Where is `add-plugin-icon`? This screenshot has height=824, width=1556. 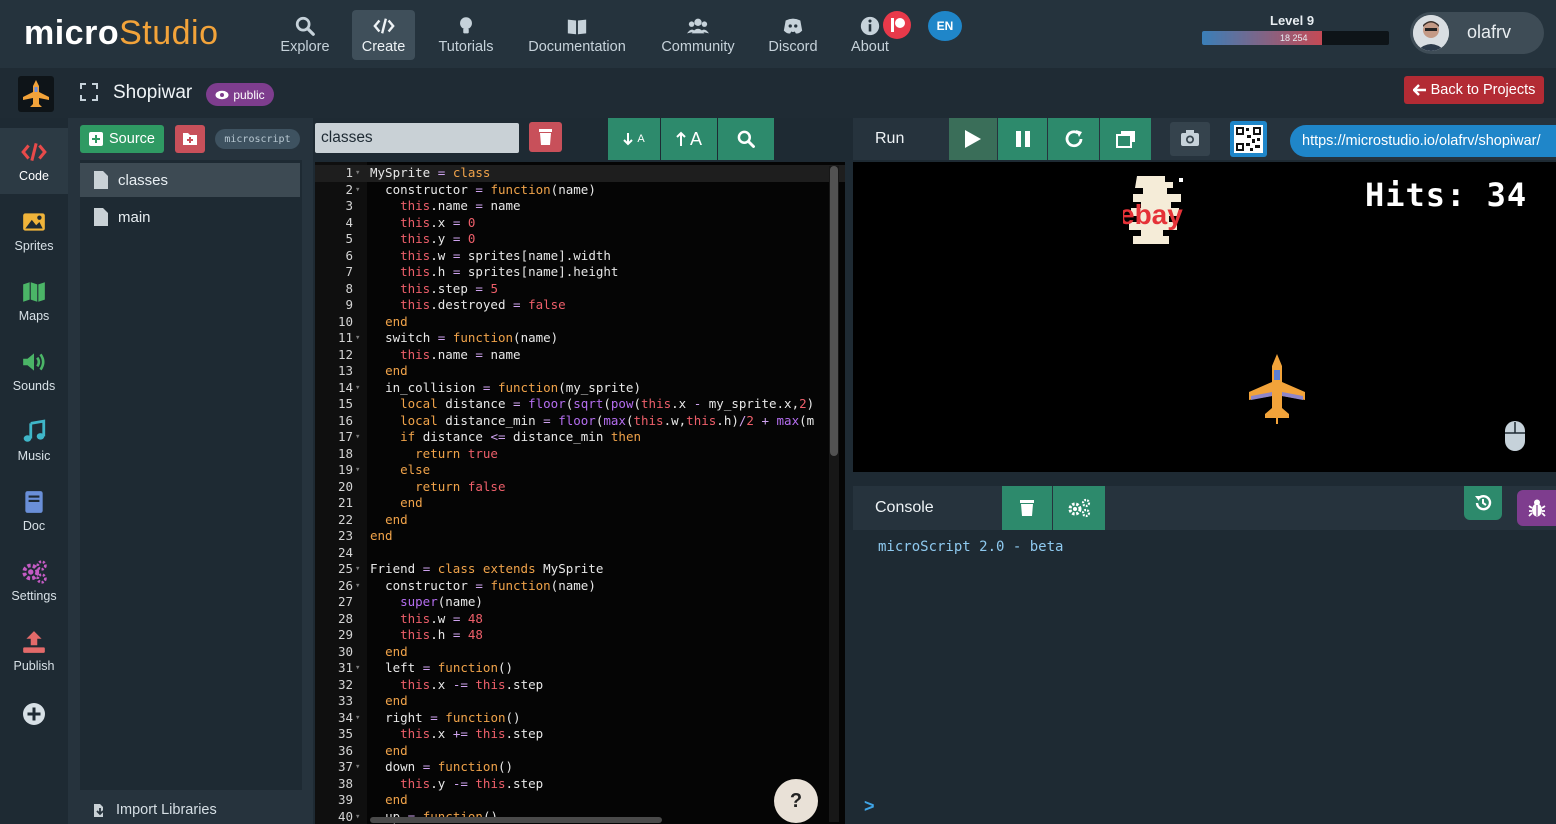 add-plugin-icon is located at coordinates (34, 716).